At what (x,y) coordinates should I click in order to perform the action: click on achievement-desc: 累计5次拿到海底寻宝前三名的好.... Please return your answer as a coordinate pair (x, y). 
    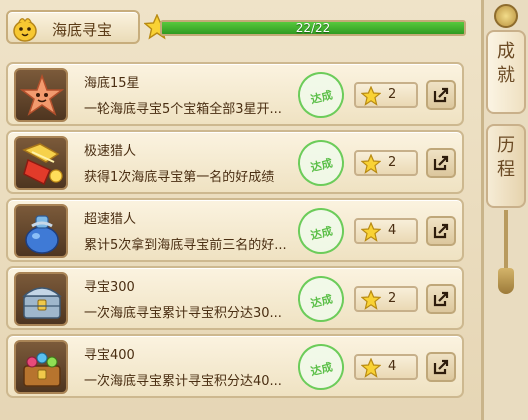
    Looking at the image, I should click on (185, 245).